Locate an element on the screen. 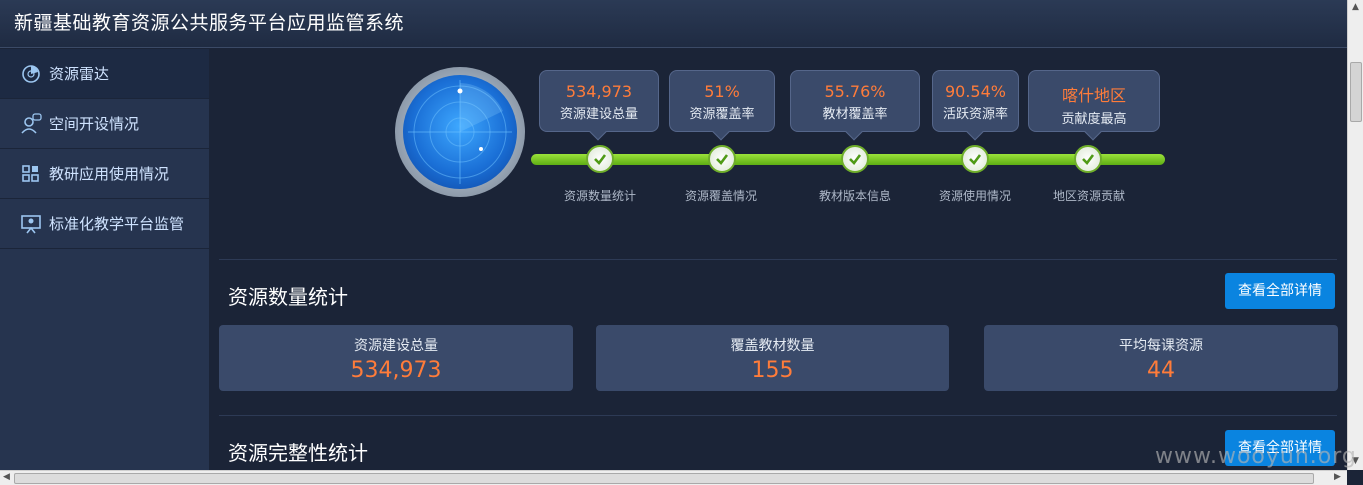 The height and width of the screenshot is (485, 1363). timeline-step-label: 地区资源贡献 is located at coordinates (1089, 195).